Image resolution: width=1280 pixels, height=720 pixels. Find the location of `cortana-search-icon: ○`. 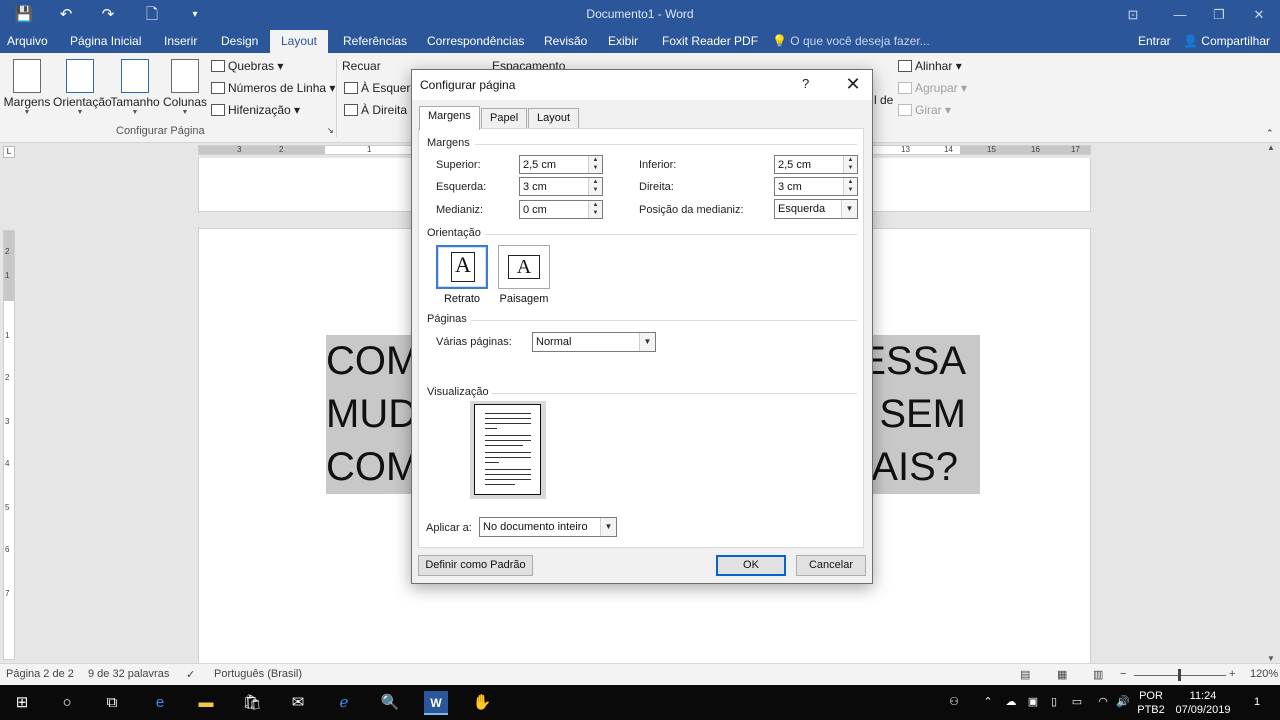

cortana-search-icon: ○ is located at coordinates (67, 703).